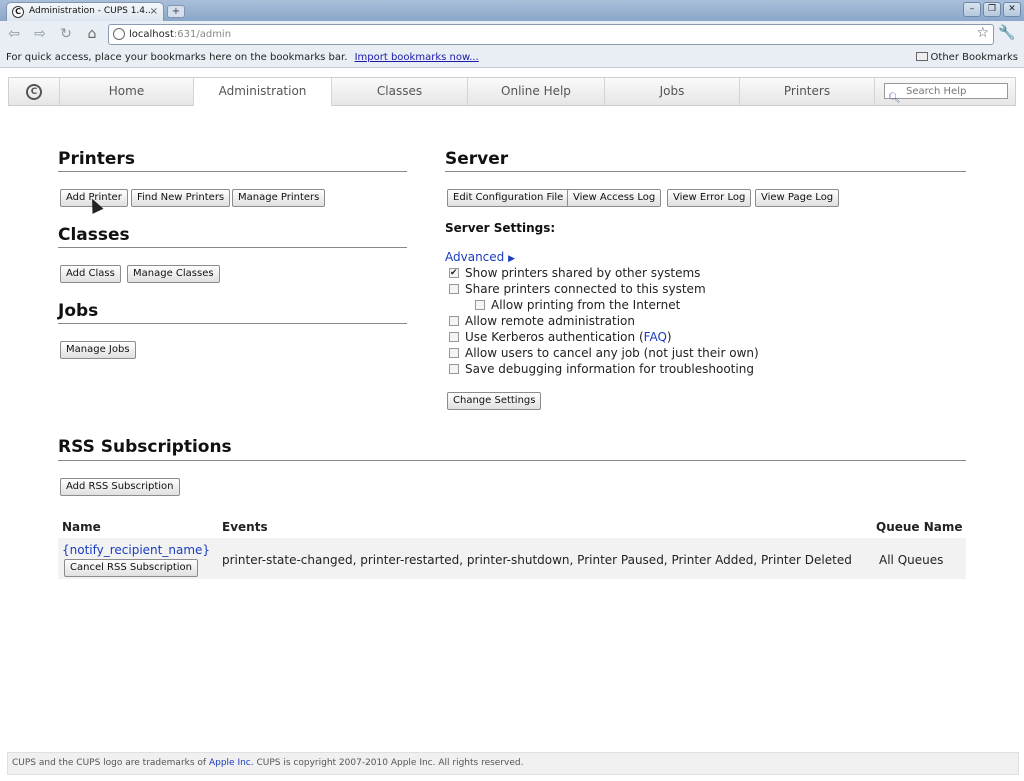 This screenshot has width=1024, height=781. I want to click on home-icon: ⌂, so click(92, 34).